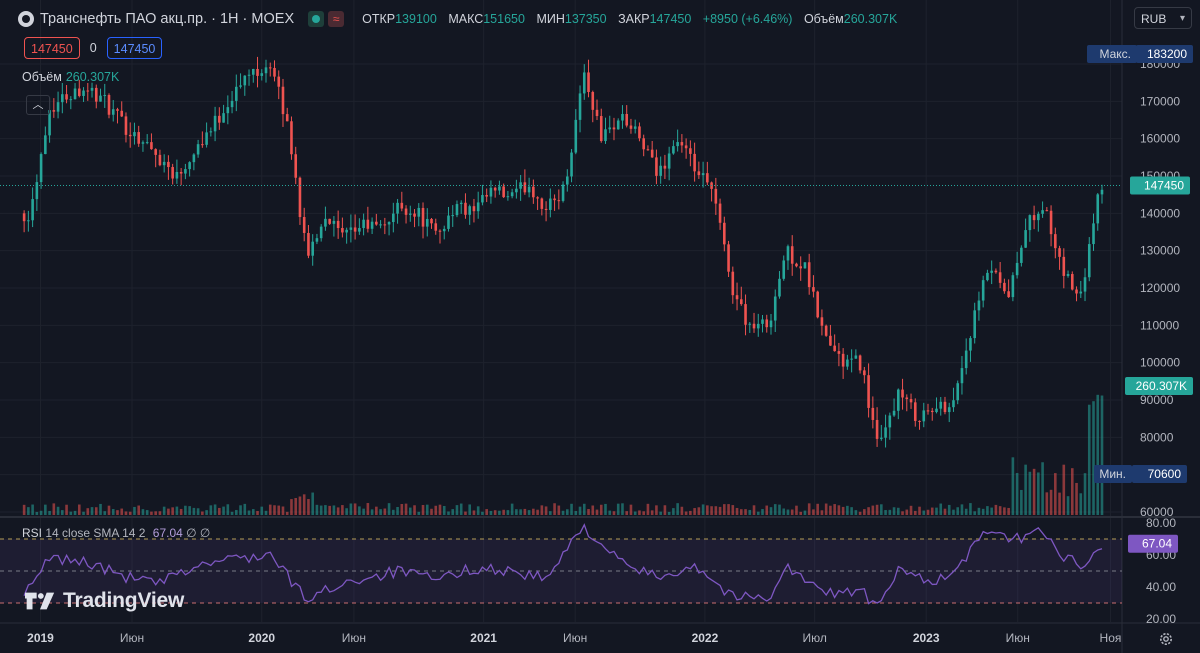  Describe the element at coordinates (1160, 101) in the screenshot. I see `price-tick-label: 170000` at that location.